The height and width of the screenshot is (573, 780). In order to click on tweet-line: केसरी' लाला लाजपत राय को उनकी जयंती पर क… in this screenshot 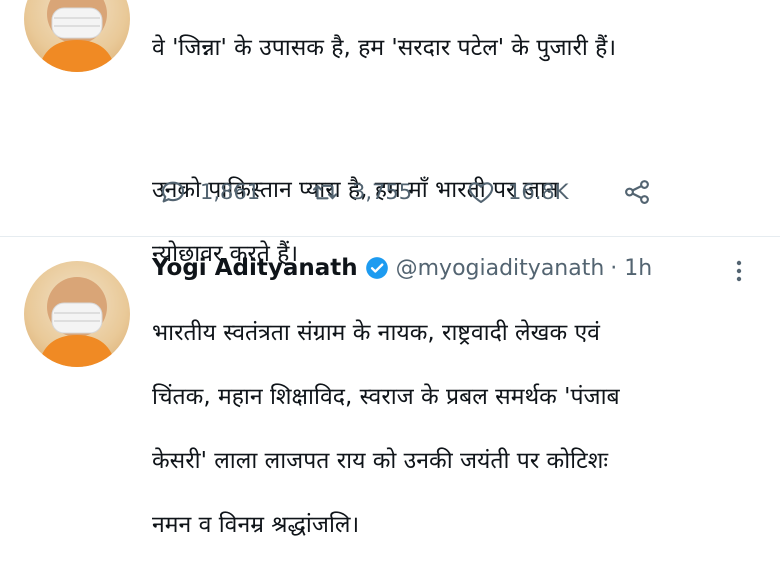, I will do `click(380, 461)`.